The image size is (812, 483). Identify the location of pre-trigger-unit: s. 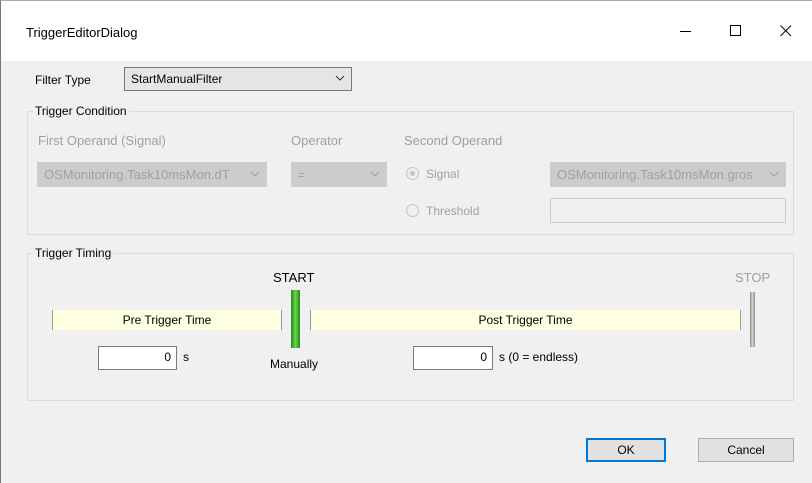
(186, 357).